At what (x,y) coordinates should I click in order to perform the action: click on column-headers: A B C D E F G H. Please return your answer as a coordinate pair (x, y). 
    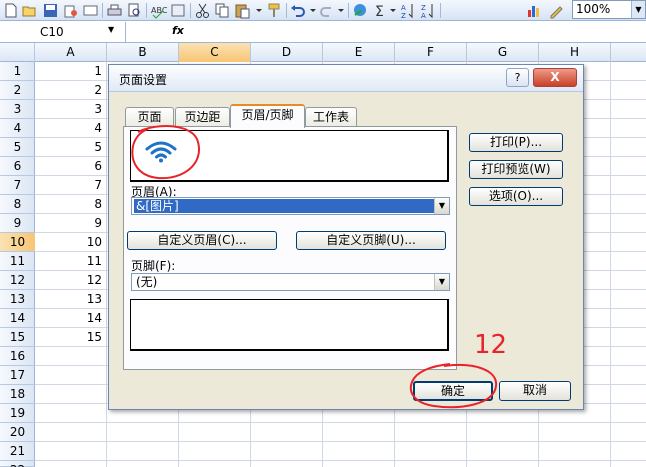
    Looking at the image, I should click on (323, 52).